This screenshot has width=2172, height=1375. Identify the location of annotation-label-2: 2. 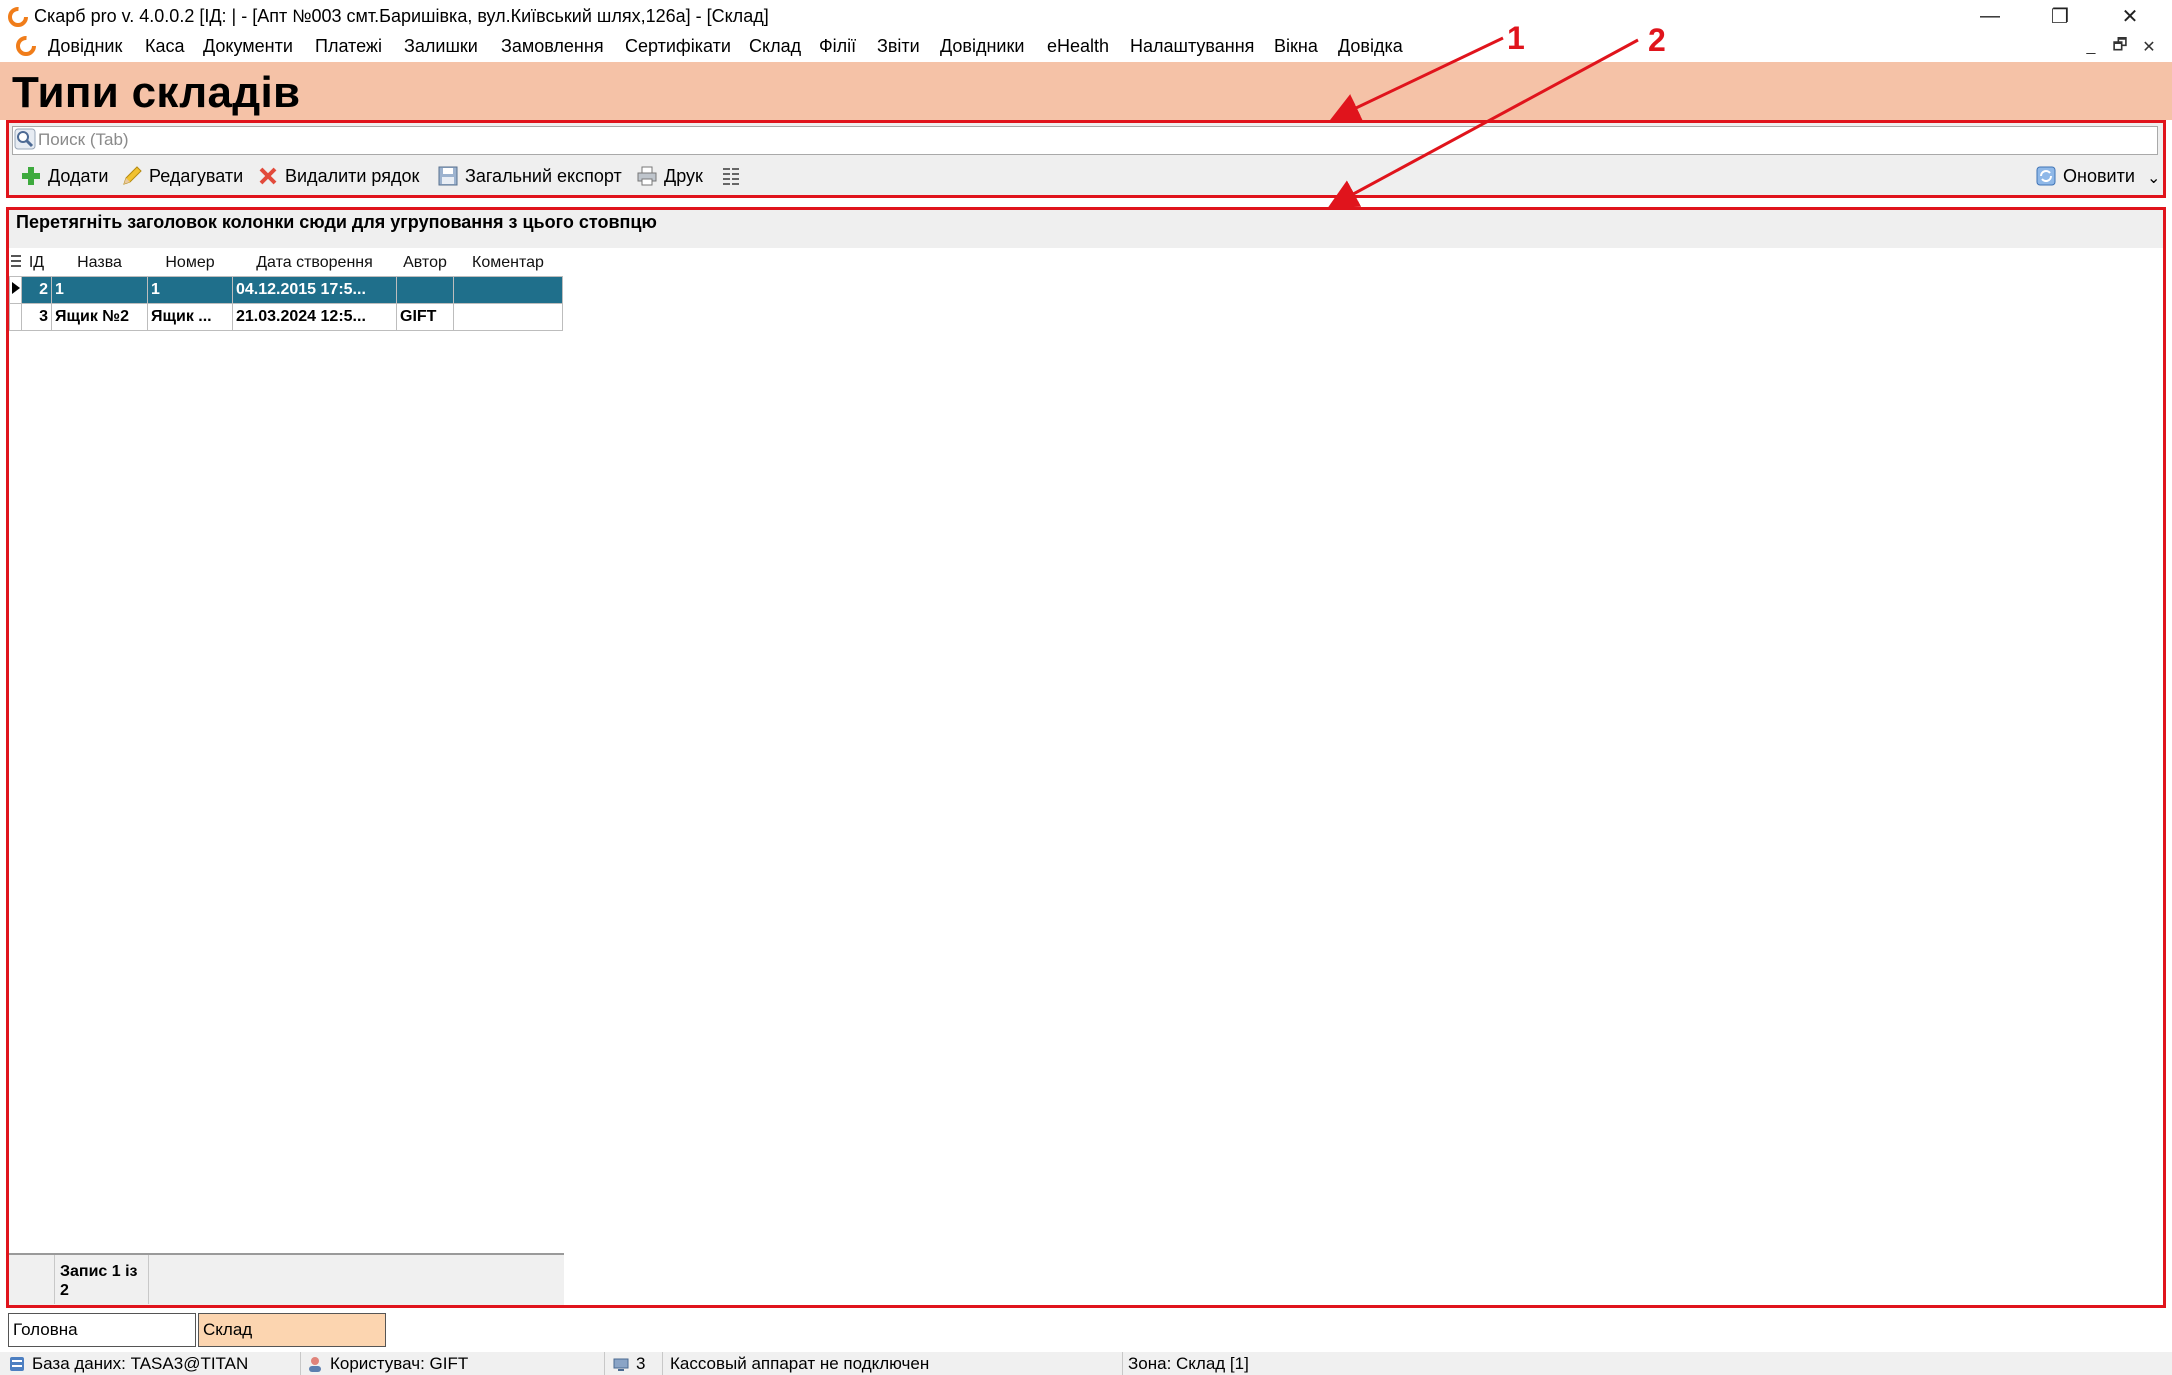
(1657, 40).